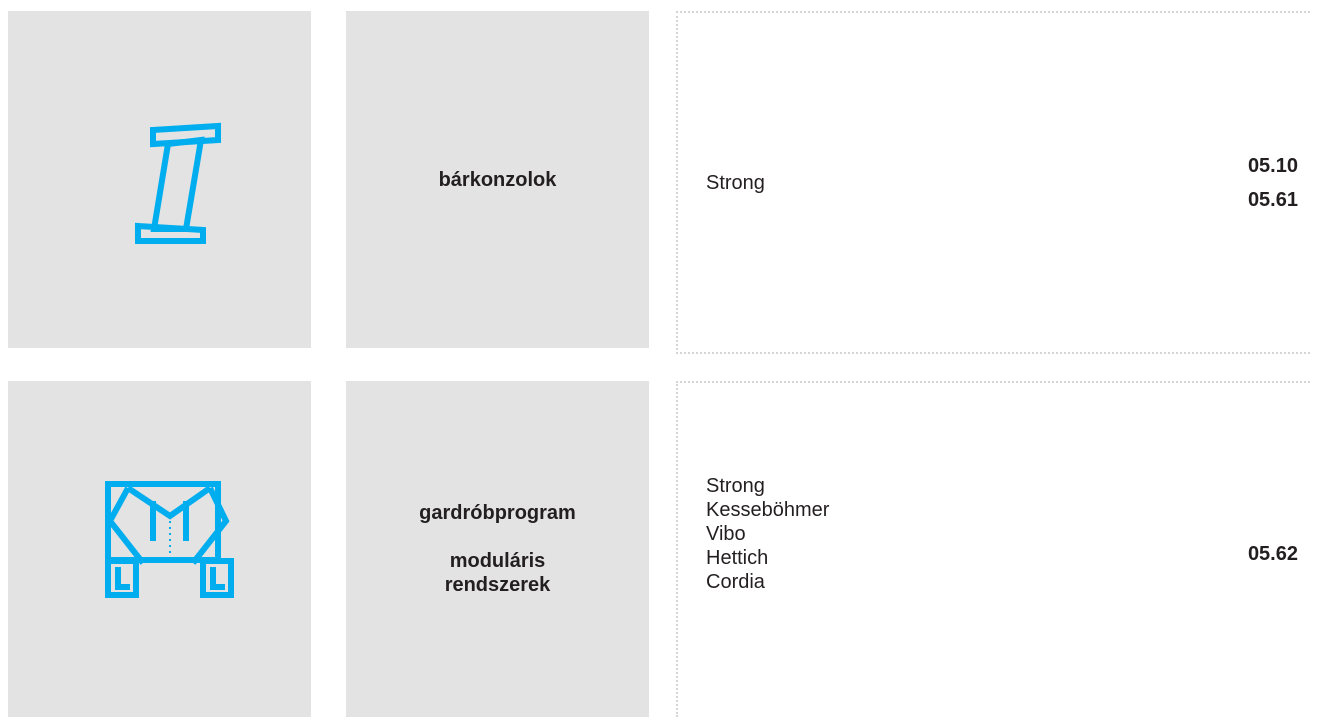  I want to click on brand-list: Strong Kesseböhmer Vibo Hettich Cordia, so click(767, 534).